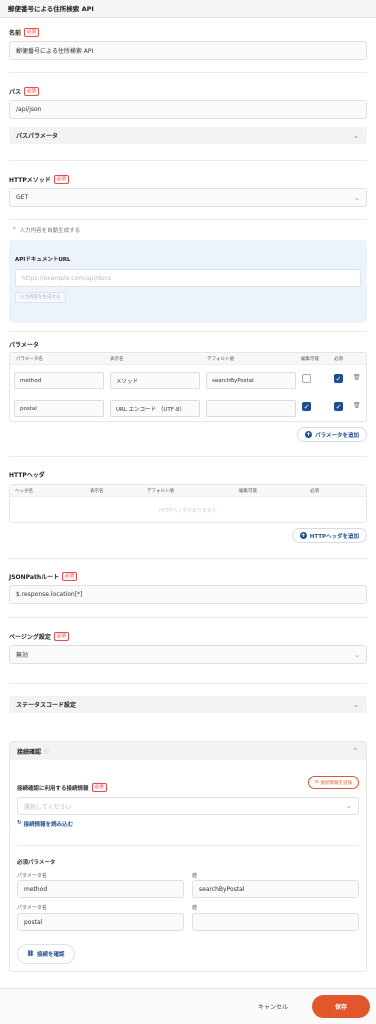 The width and height of the screenshot is (376, 1024). I want to click on method-select: GET ⌄, so click(188, 197).